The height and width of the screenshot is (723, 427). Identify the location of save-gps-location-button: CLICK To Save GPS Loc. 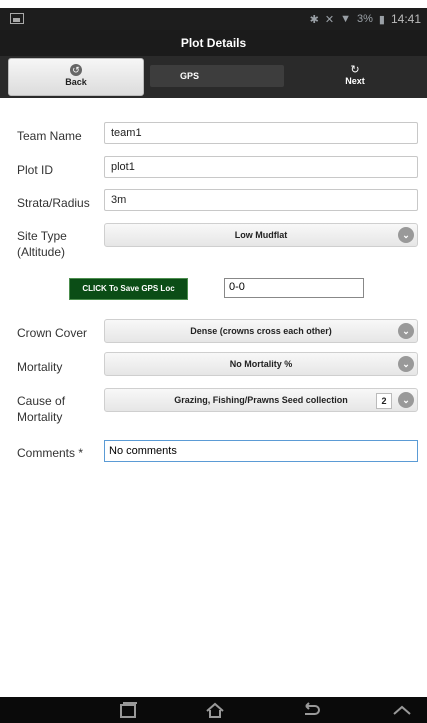
(128, 289).